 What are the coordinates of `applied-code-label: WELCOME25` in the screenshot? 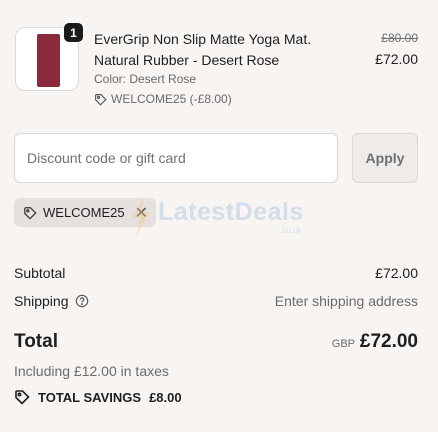 It's located at (84, 212).